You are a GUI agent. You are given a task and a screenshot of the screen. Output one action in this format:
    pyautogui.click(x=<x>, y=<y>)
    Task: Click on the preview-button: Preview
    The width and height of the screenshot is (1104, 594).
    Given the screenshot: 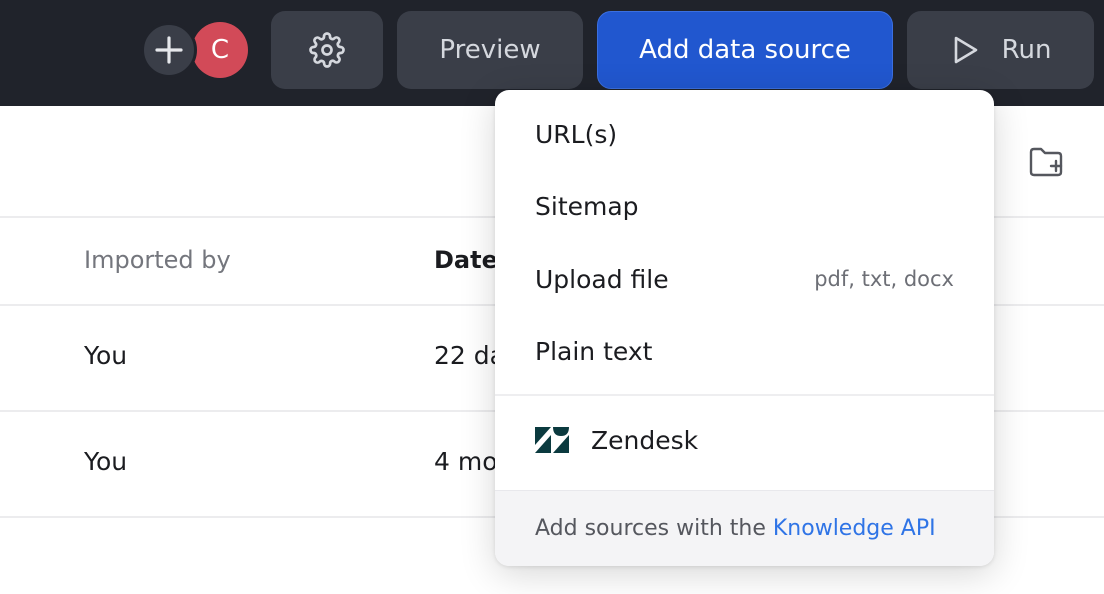 What is the action you would take?
    pyautogui.click(x=490, y=50)
    